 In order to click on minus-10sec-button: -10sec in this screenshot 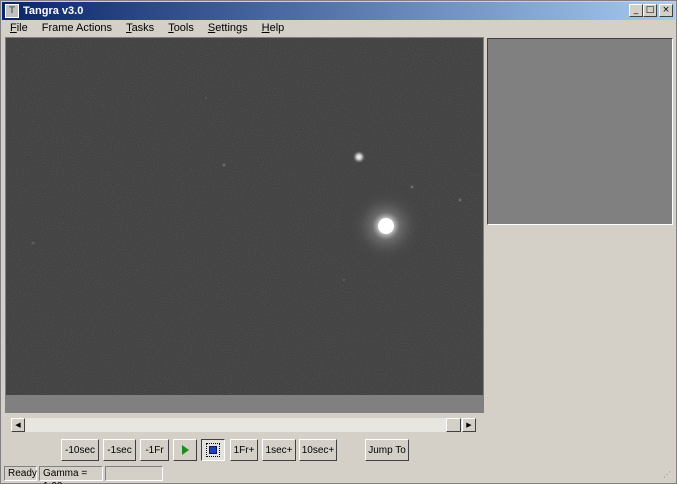, I will do `click(80, 450)`.